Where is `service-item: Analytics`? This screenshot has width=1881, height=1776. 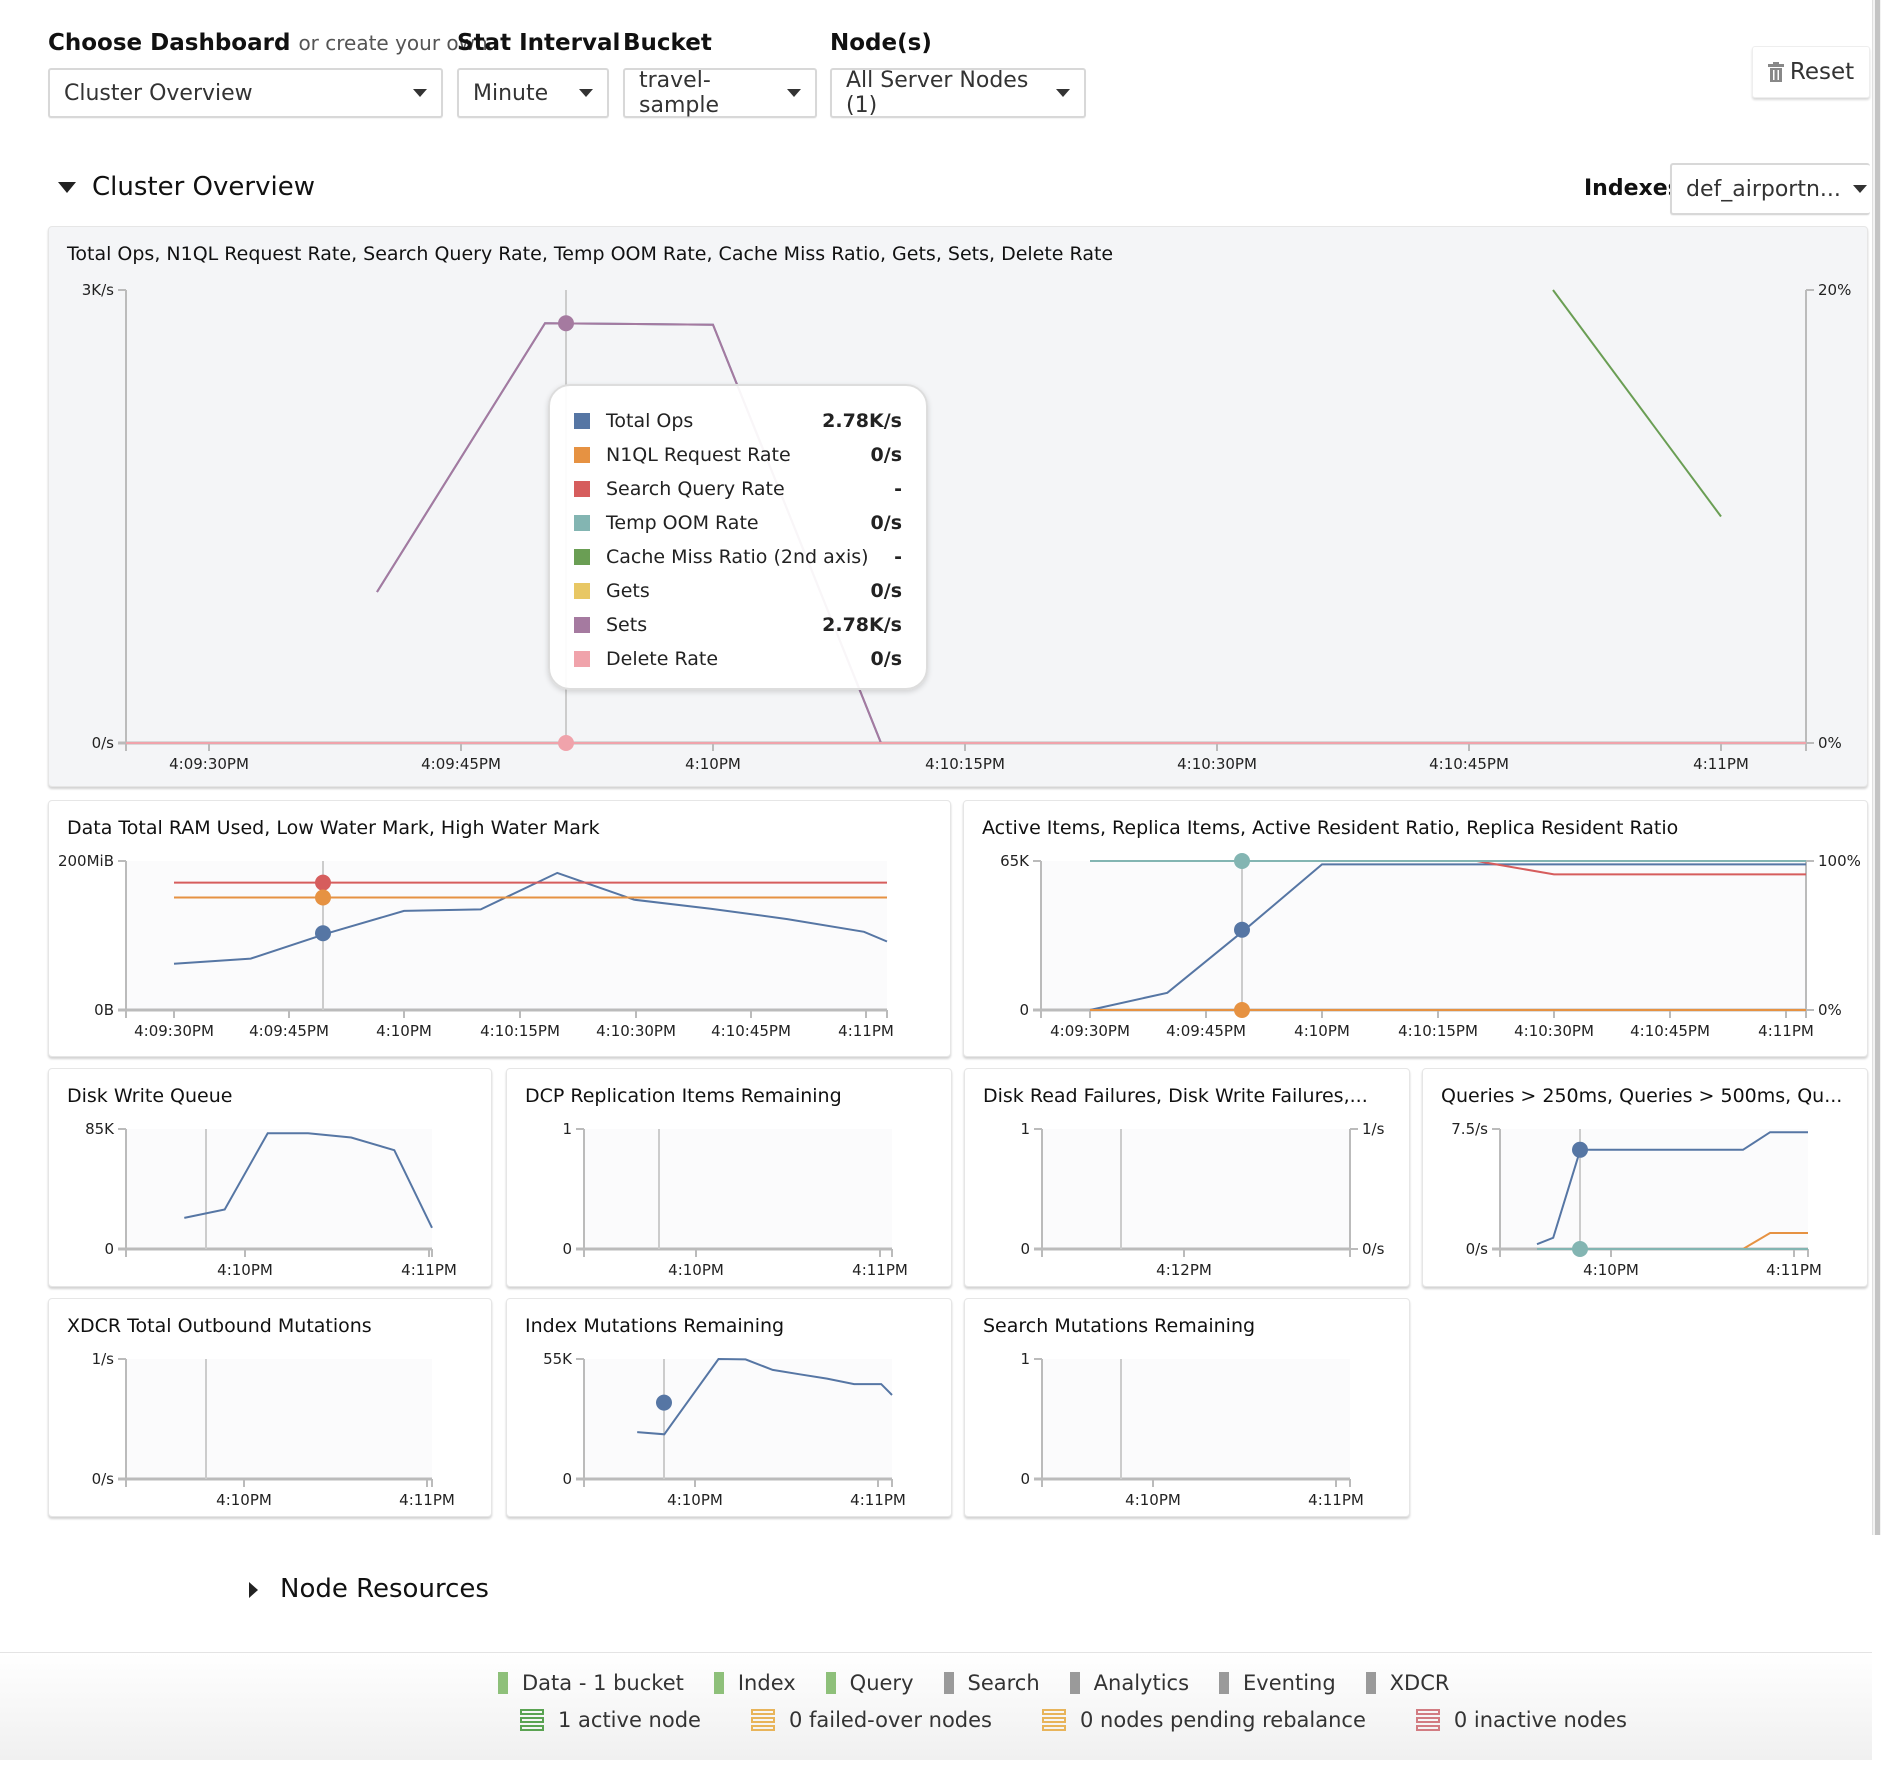
service-item: Analytics is located at coordinates (1129, 1683).